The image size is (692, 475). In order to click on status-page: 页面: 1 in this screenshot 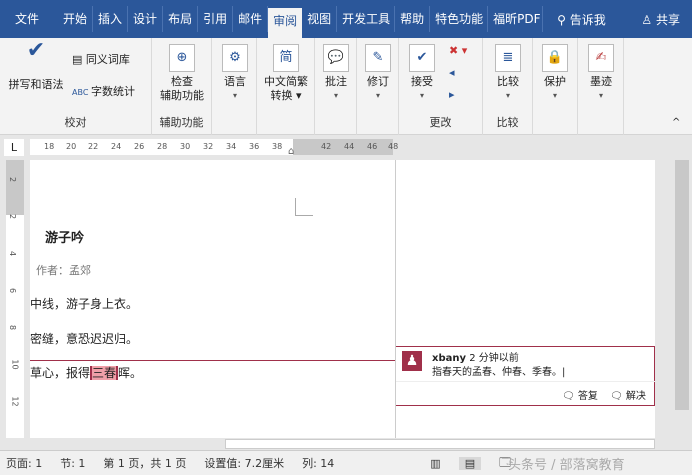, I will do `click(24, 463)`.